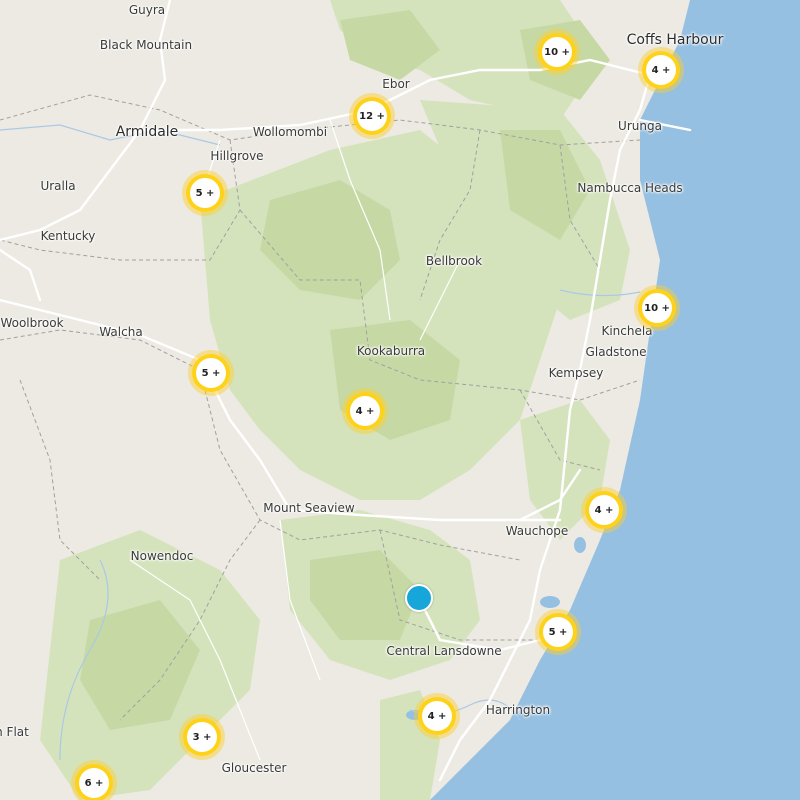 This screenshot has width=800, height=800. Describe the element at coordinates (121, 332) in the screenshot. I see `place-label-walcha: Walcha` at that location.